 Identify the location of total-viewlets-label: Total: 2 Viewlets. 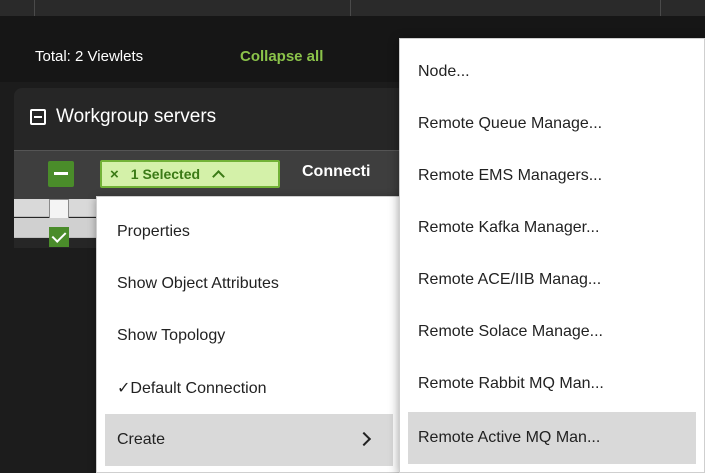
(89, 56).